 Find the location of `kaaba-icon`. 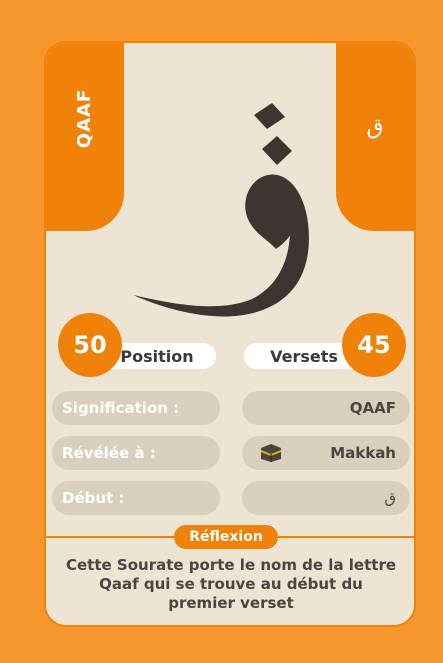

kaaba-icon is located at coordinates (271, 453).